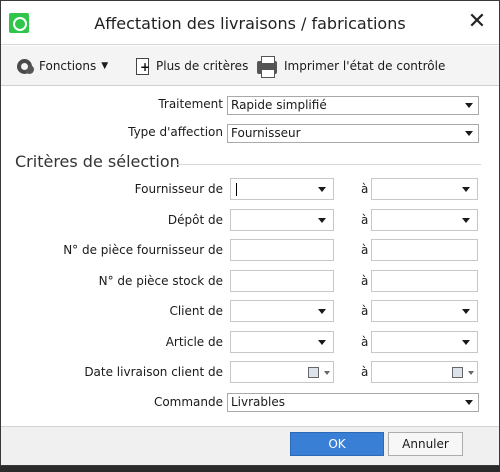 The height and width of the screenshot is (472, 500). What do you see at coordinates (424, 250) in the screenshot?
I see `piece-fournisseur-to-input` at bounding box center [424, 250].